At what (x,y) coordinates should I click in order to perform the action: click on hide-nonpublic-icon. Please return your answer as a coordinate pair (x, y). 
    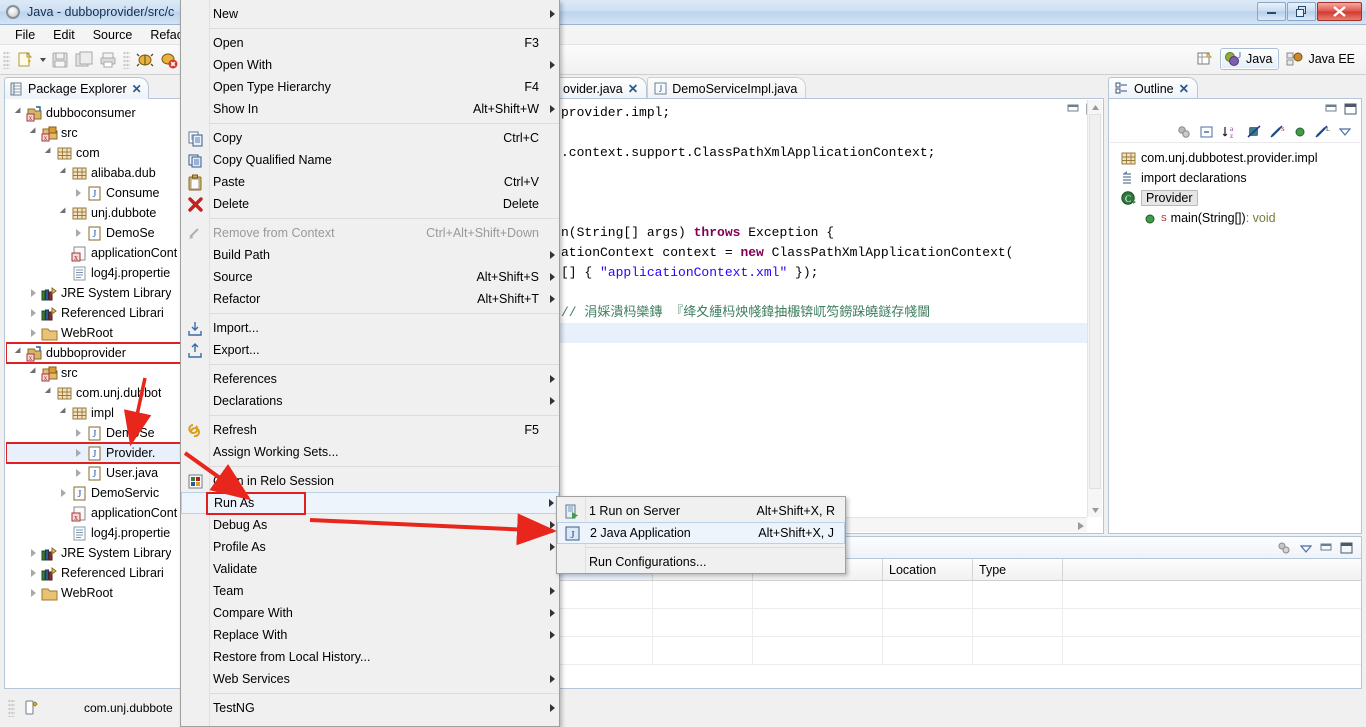
    Looking at the image, I should click on (1300, 132).